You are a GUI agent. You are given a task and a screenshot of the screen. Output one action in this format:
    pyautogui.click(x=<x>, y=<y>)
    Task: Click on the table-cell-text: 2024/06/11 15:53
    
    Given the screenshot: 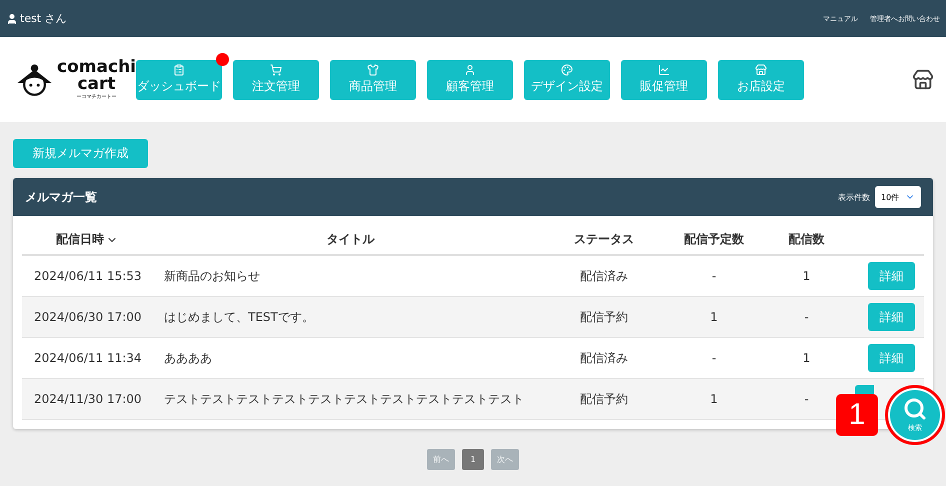 What is the action you would take?
    pyautogui.click(x=88, y=276)
    